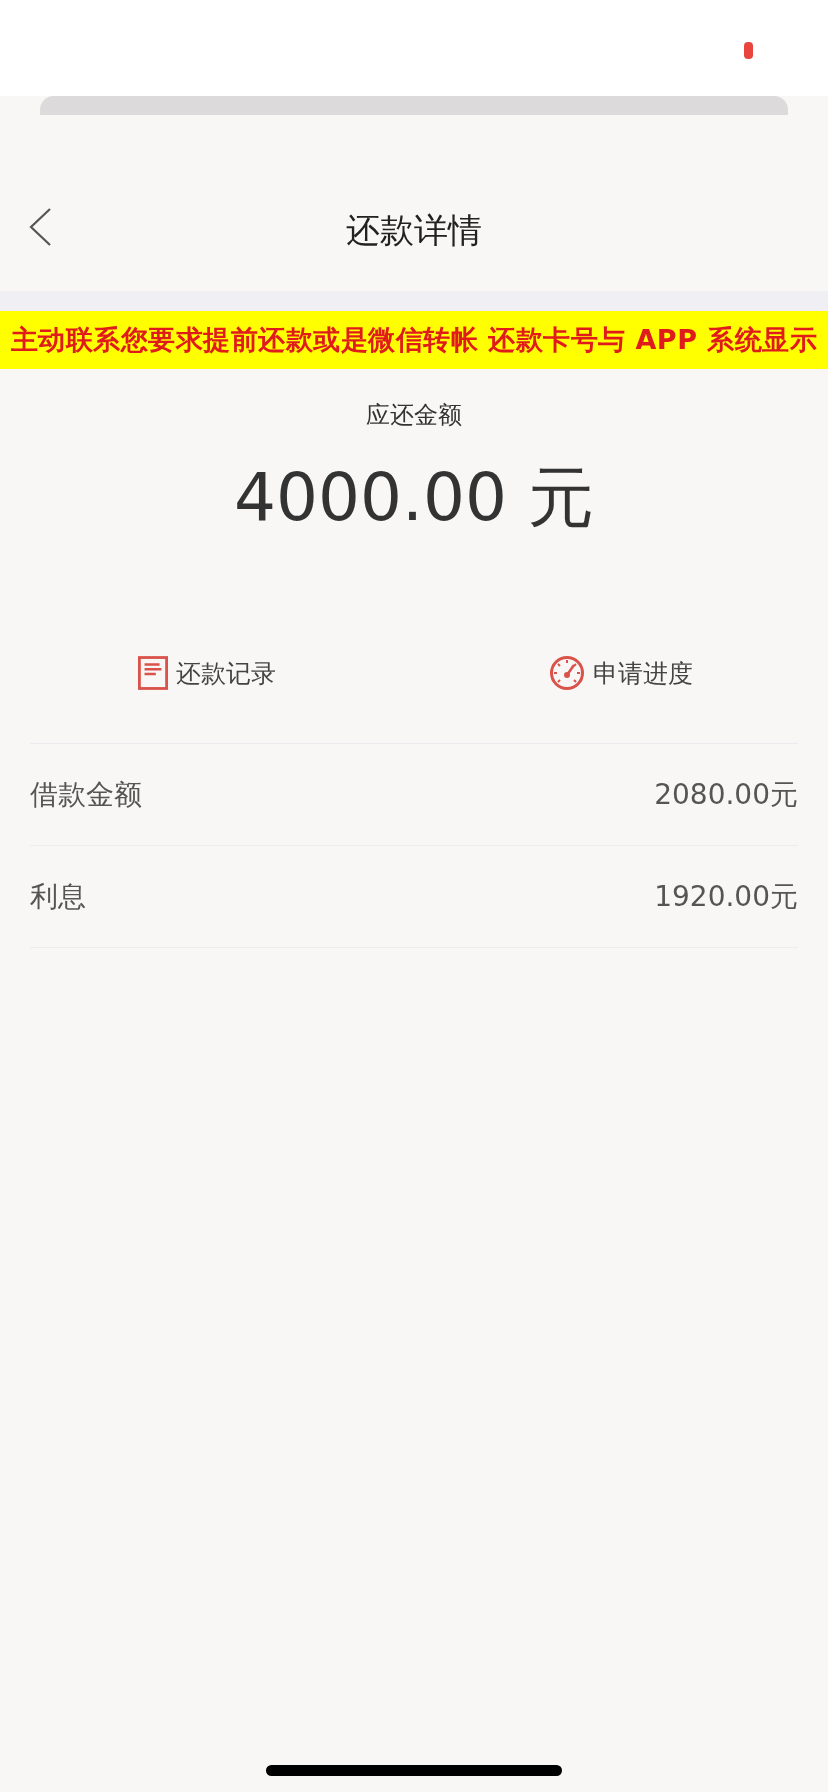 This screenshot has height=1792, width=828. What do you see at coordinates (414, 498) in the screenshot?
I see `amount-value: 4000.00 元` at bounding box center [414, 498].